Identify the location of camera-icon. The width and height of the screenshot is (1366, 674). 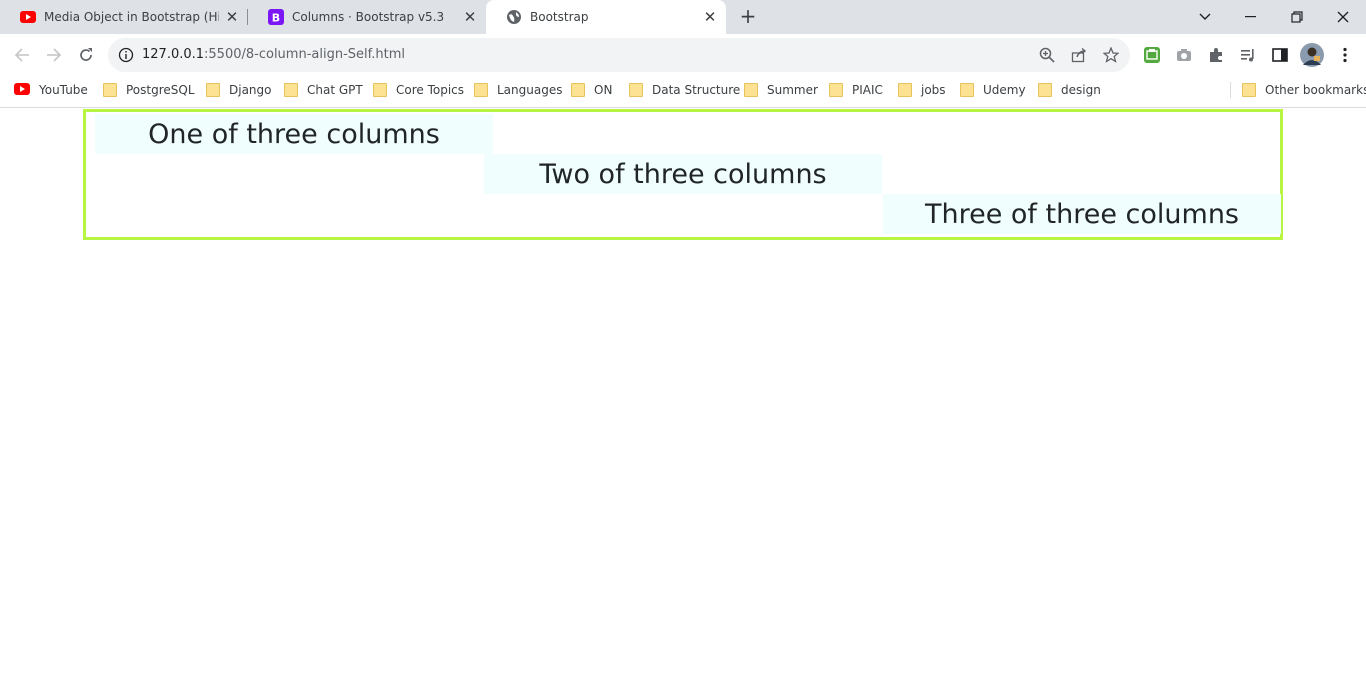
(1184, 55).